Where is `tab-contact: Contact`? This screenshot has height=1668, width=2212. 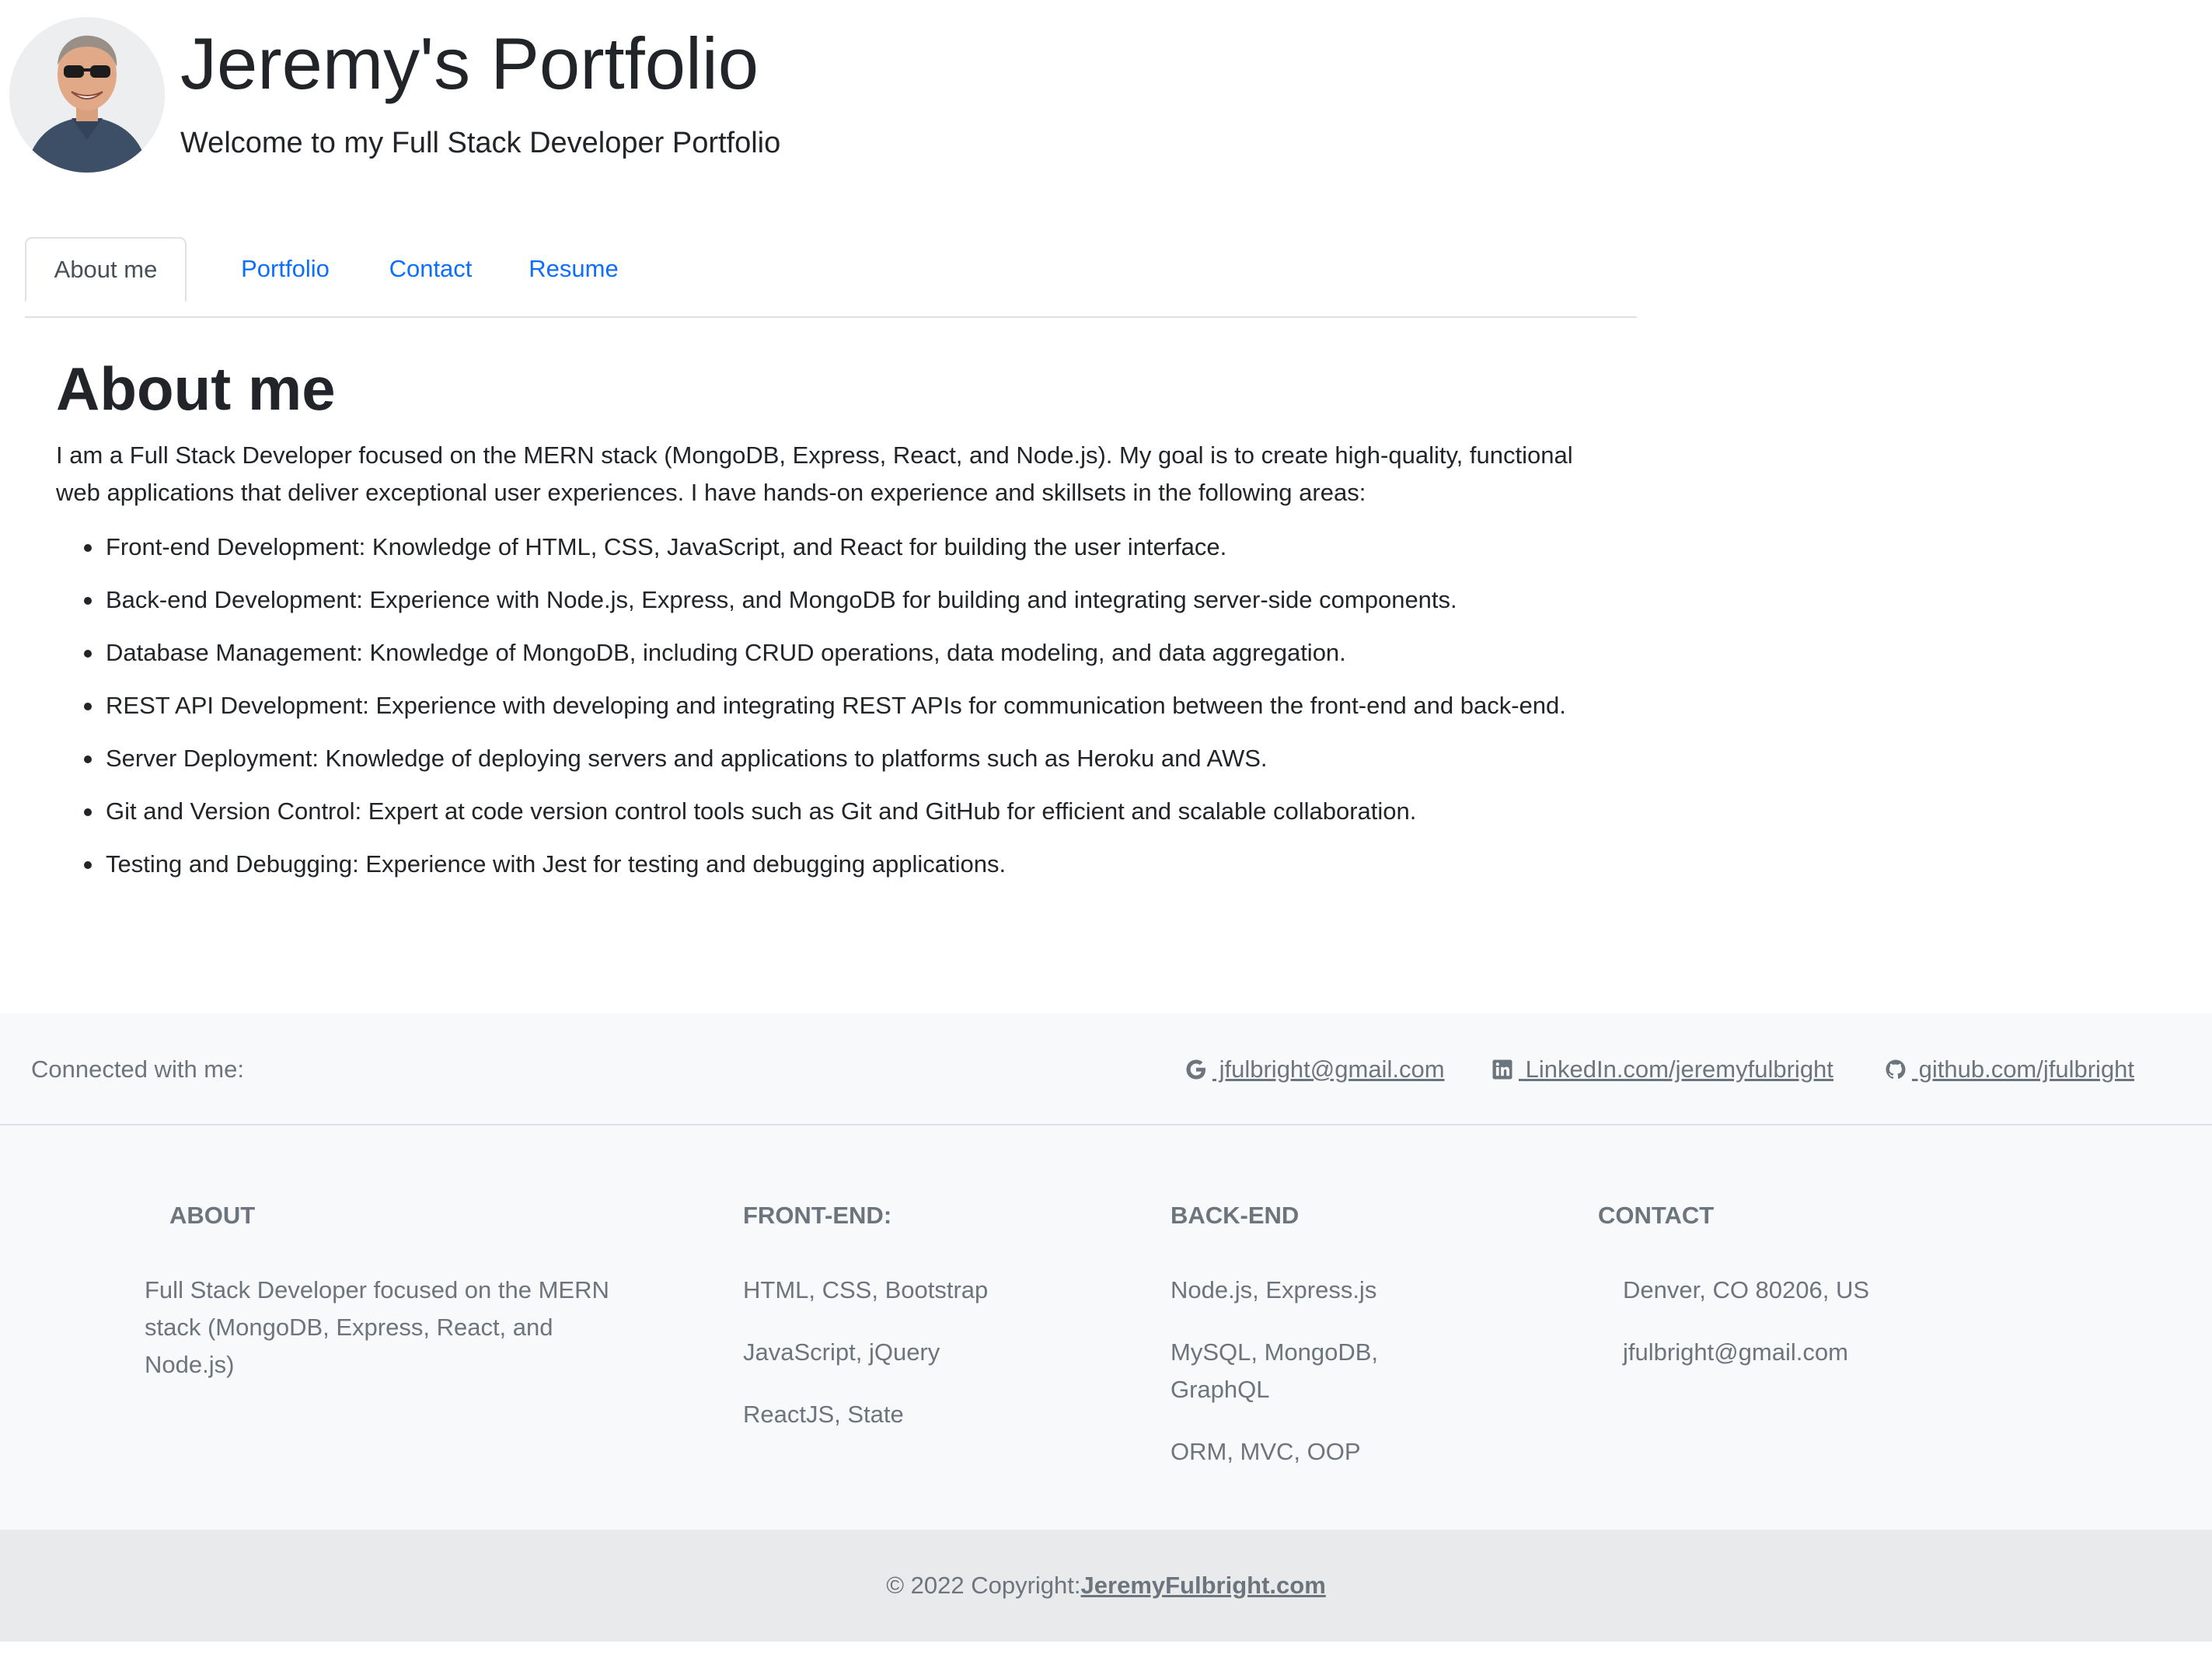
tab-contact: Contact is located at coordinates (430, 269).